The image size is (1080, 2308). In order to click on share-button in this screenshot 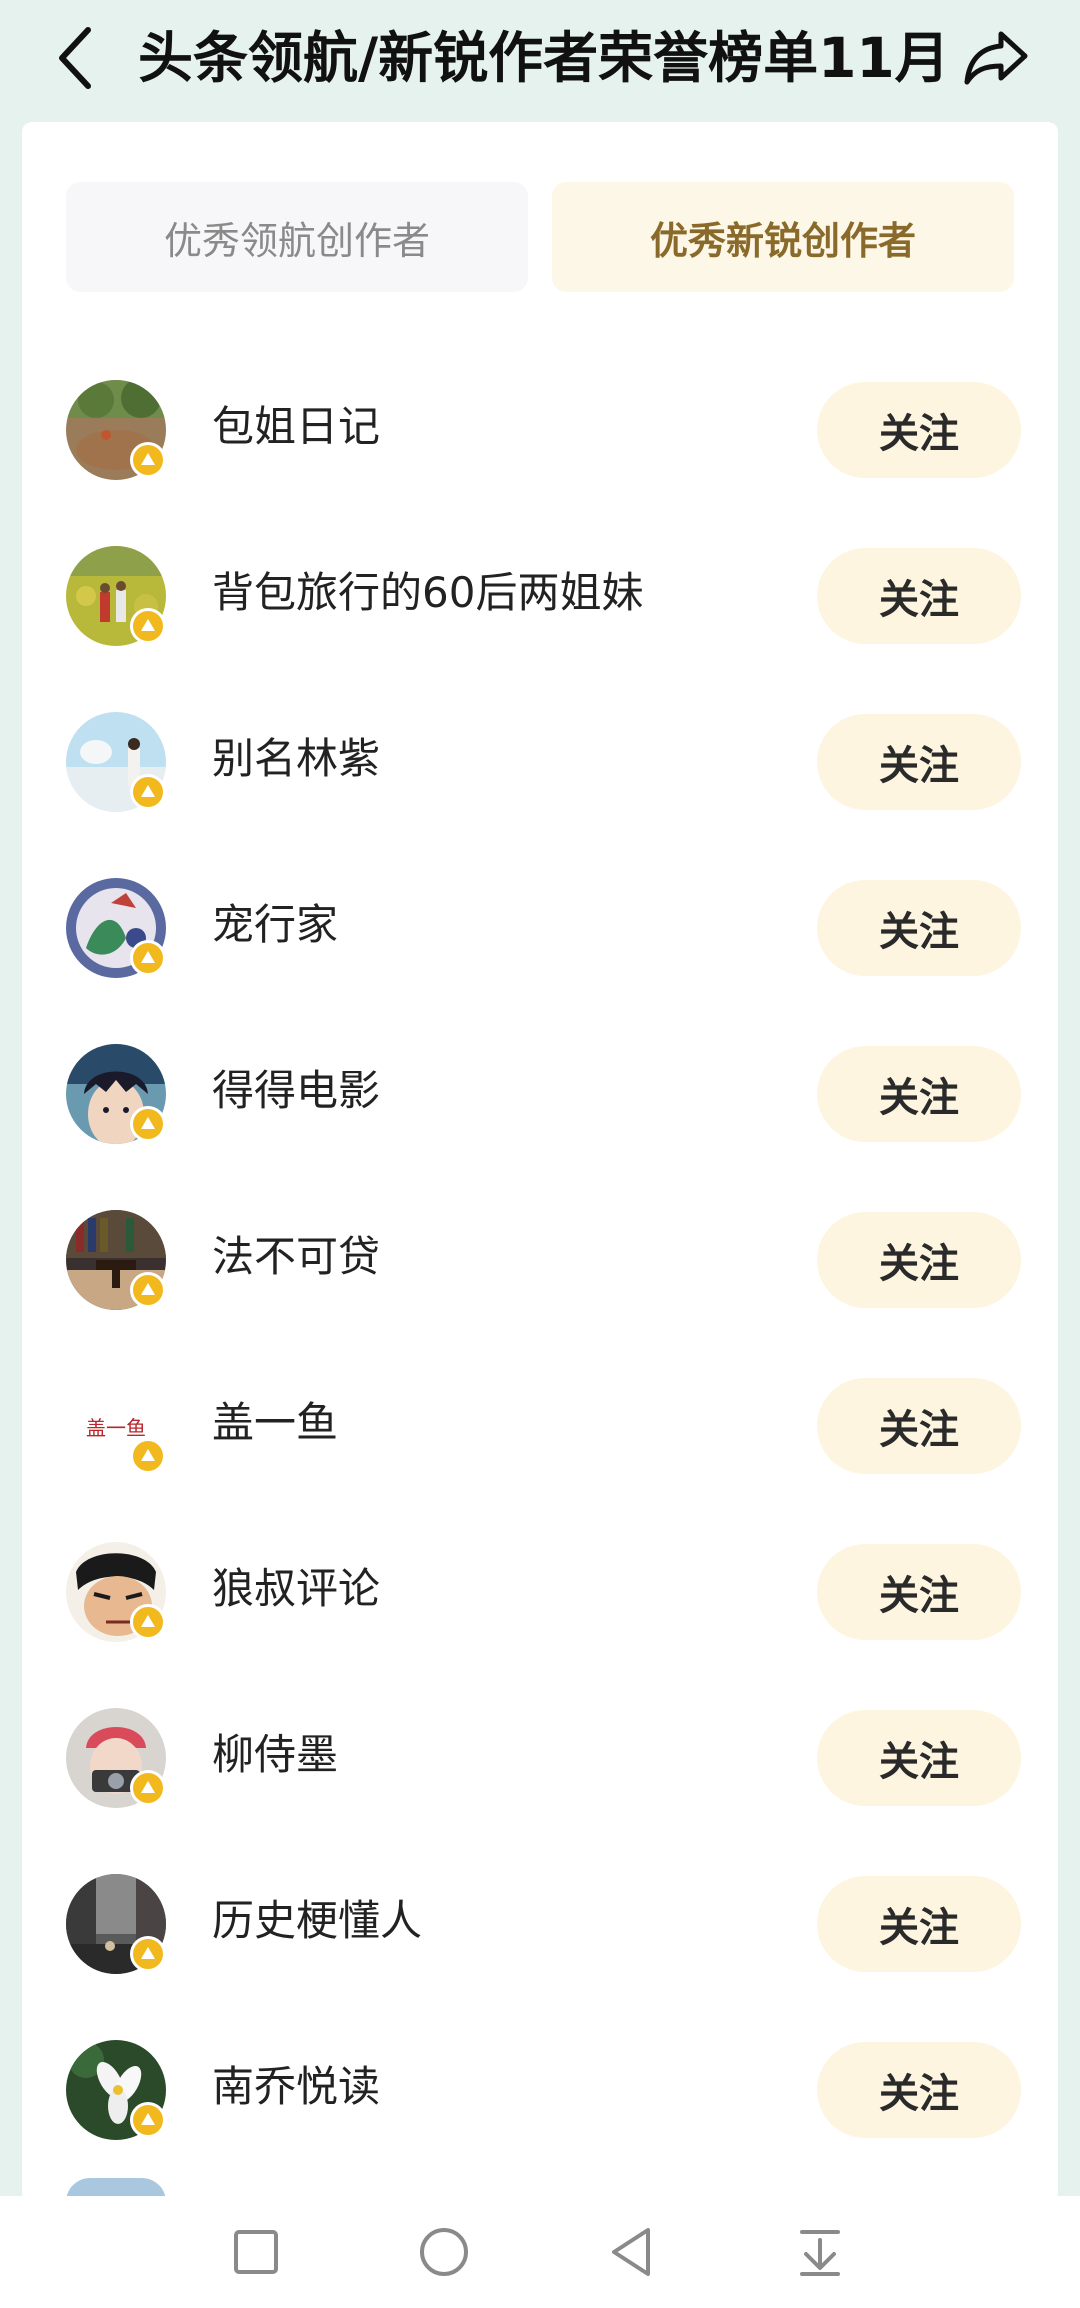, I will do `click(996, 58)`.